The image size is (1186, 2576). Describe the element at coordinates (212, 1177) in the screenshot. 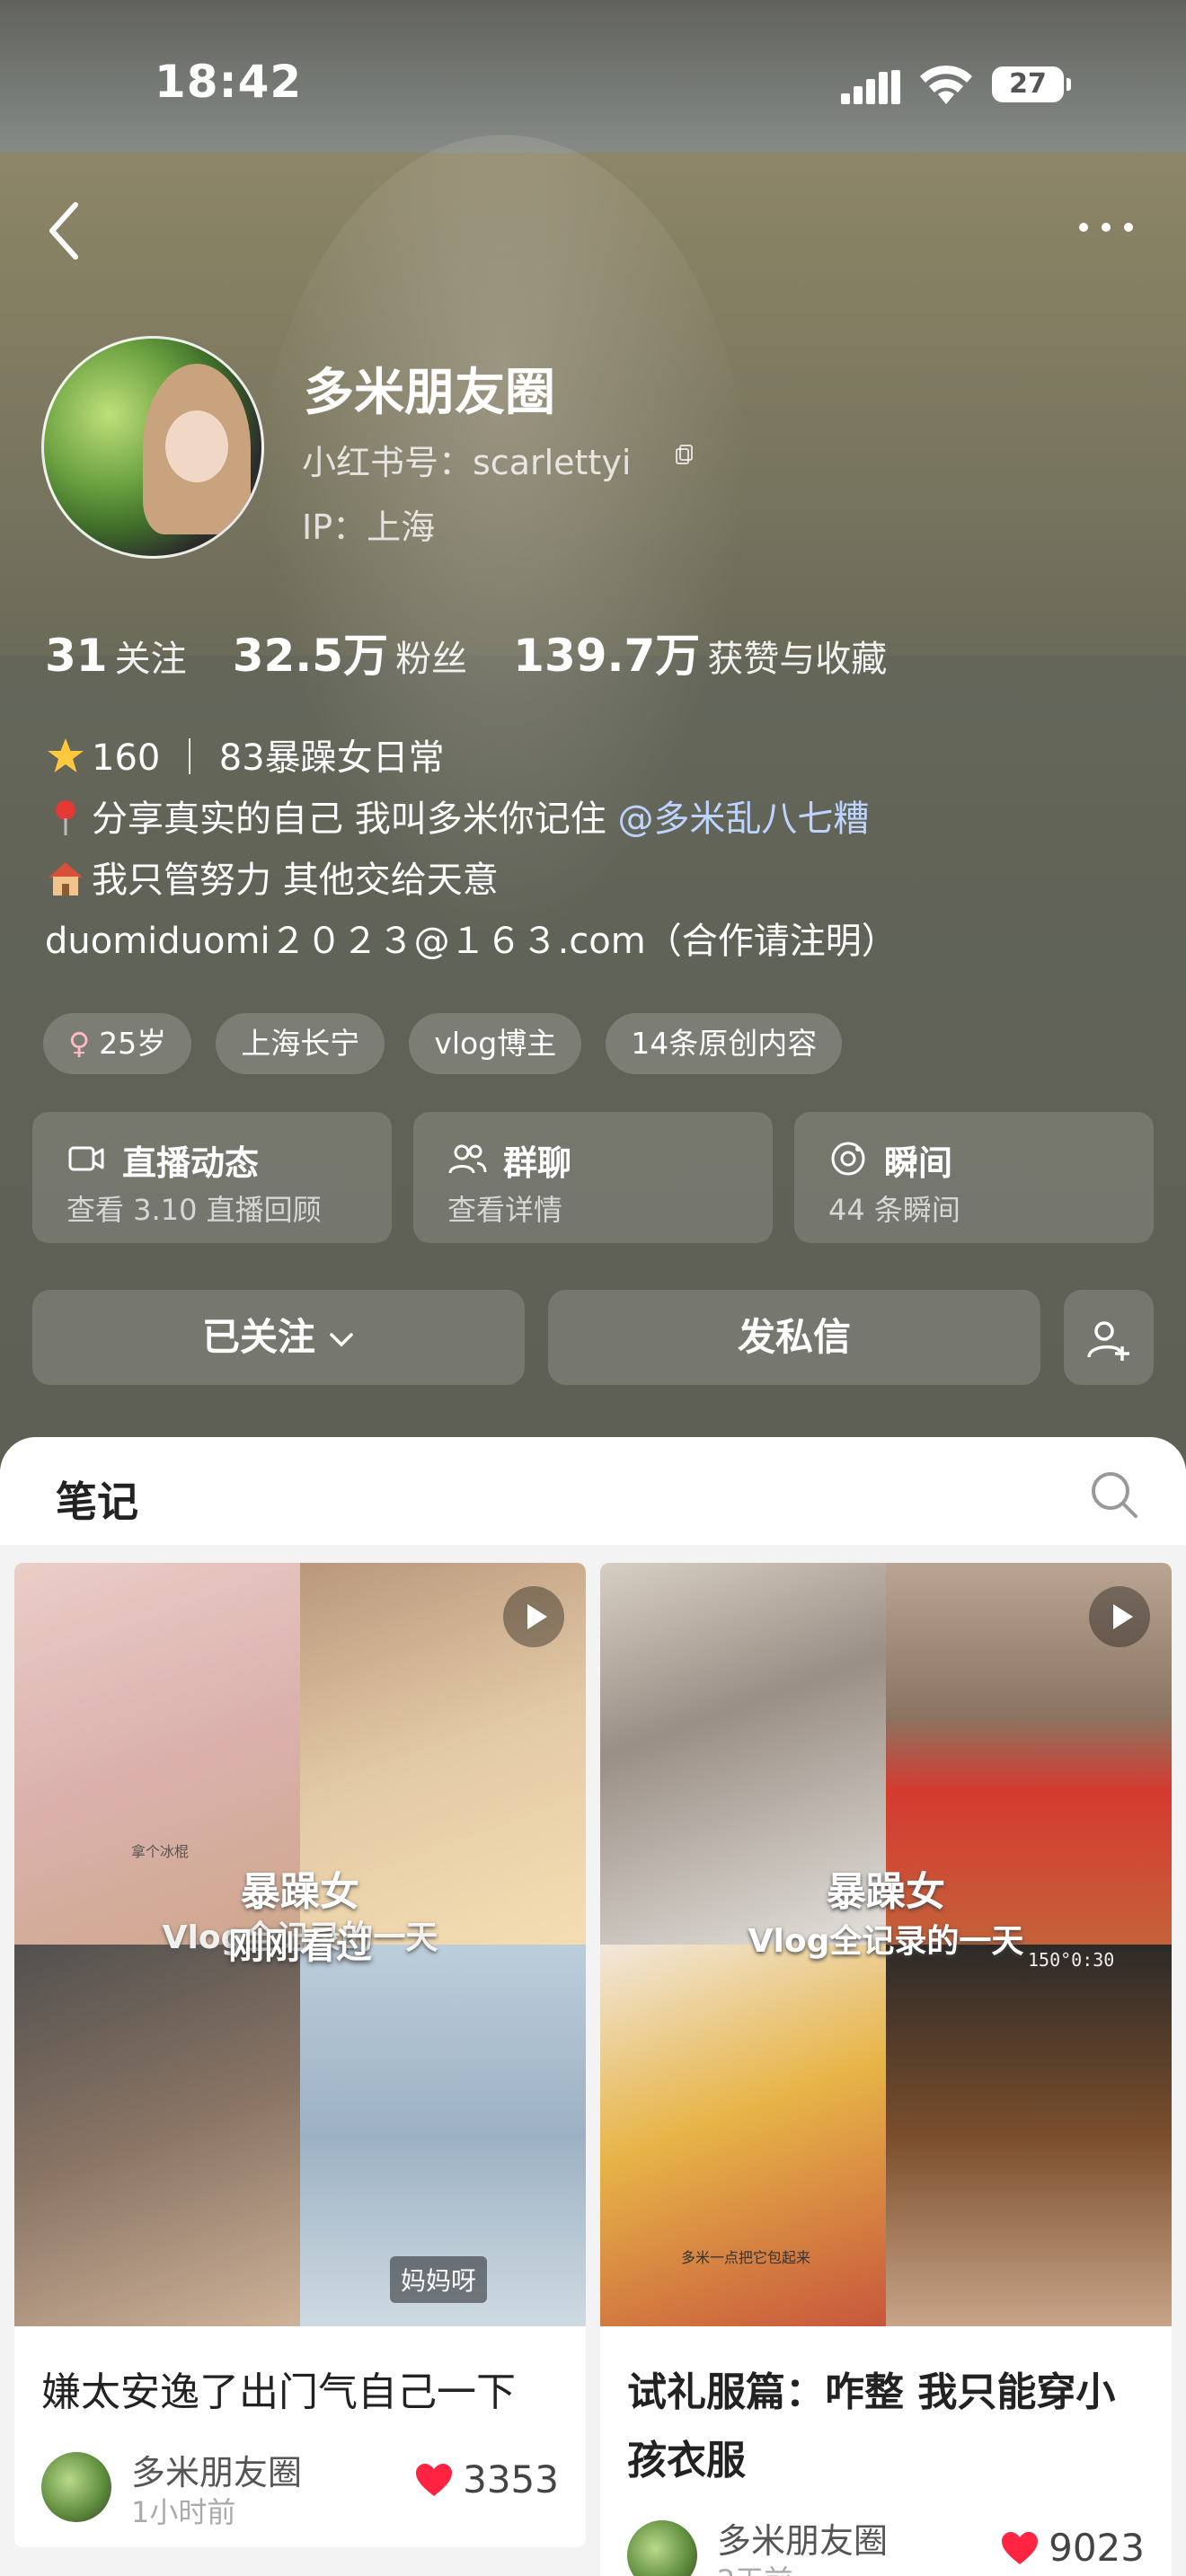

I see `card-live: 直播动态 查看 3.10 直播回顾` at that location.